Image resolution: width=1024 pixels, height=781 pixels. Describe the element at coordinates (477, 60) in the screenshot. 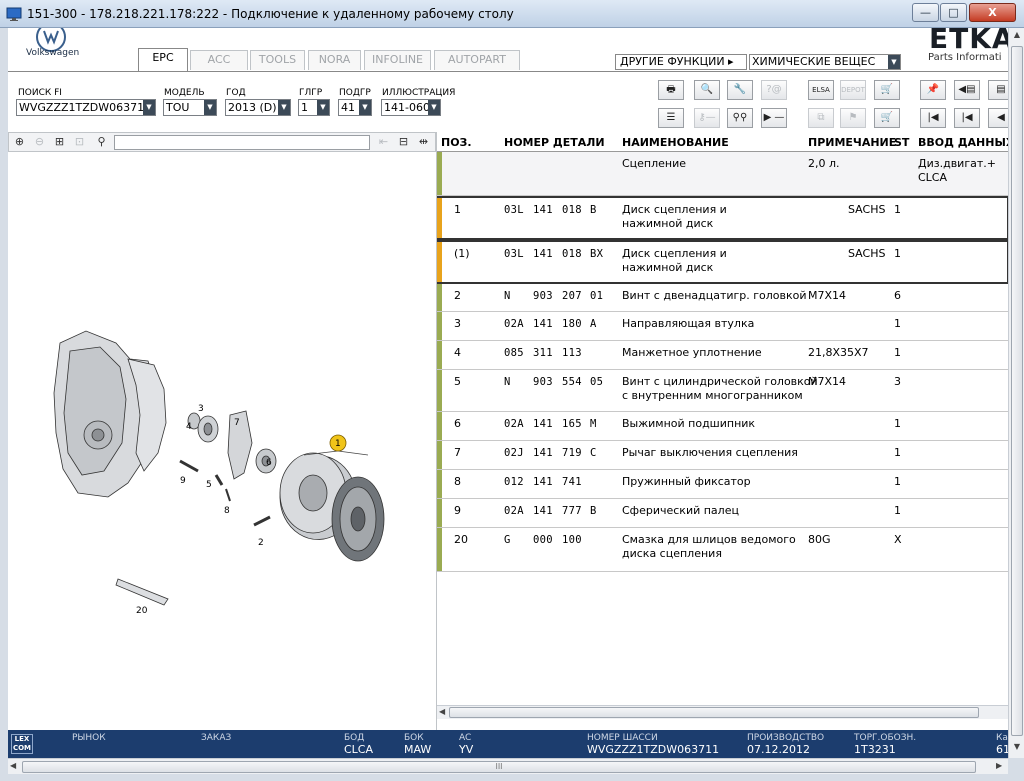

I see `tab-autopart: AUTOPART` at that location.